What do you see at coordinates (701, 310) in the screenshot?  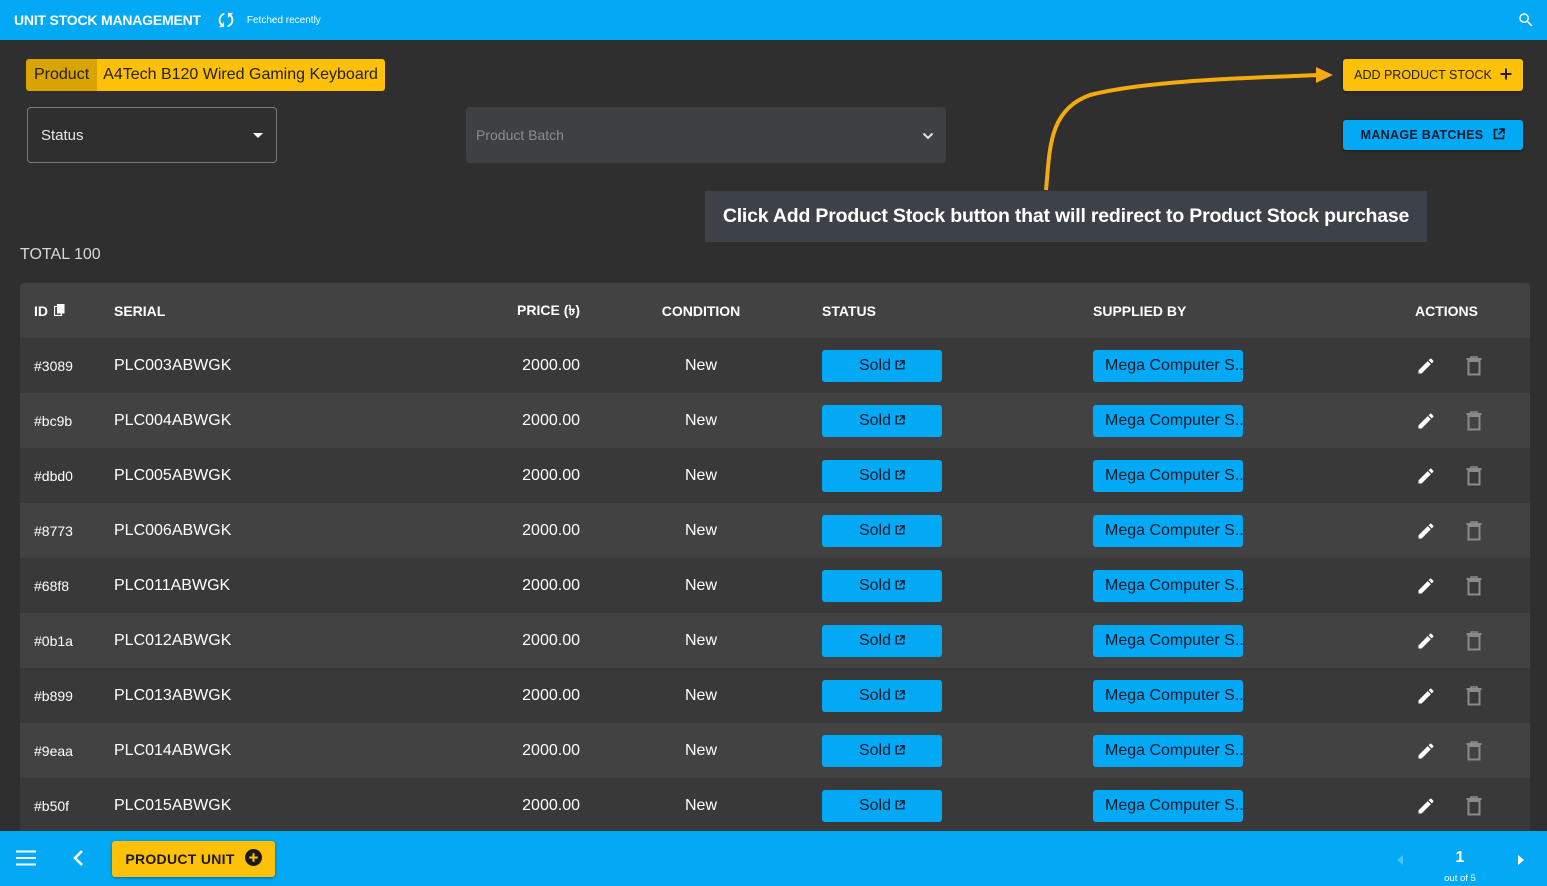 I see `header-condition: CONDITION` at bounding box center [701, 310].